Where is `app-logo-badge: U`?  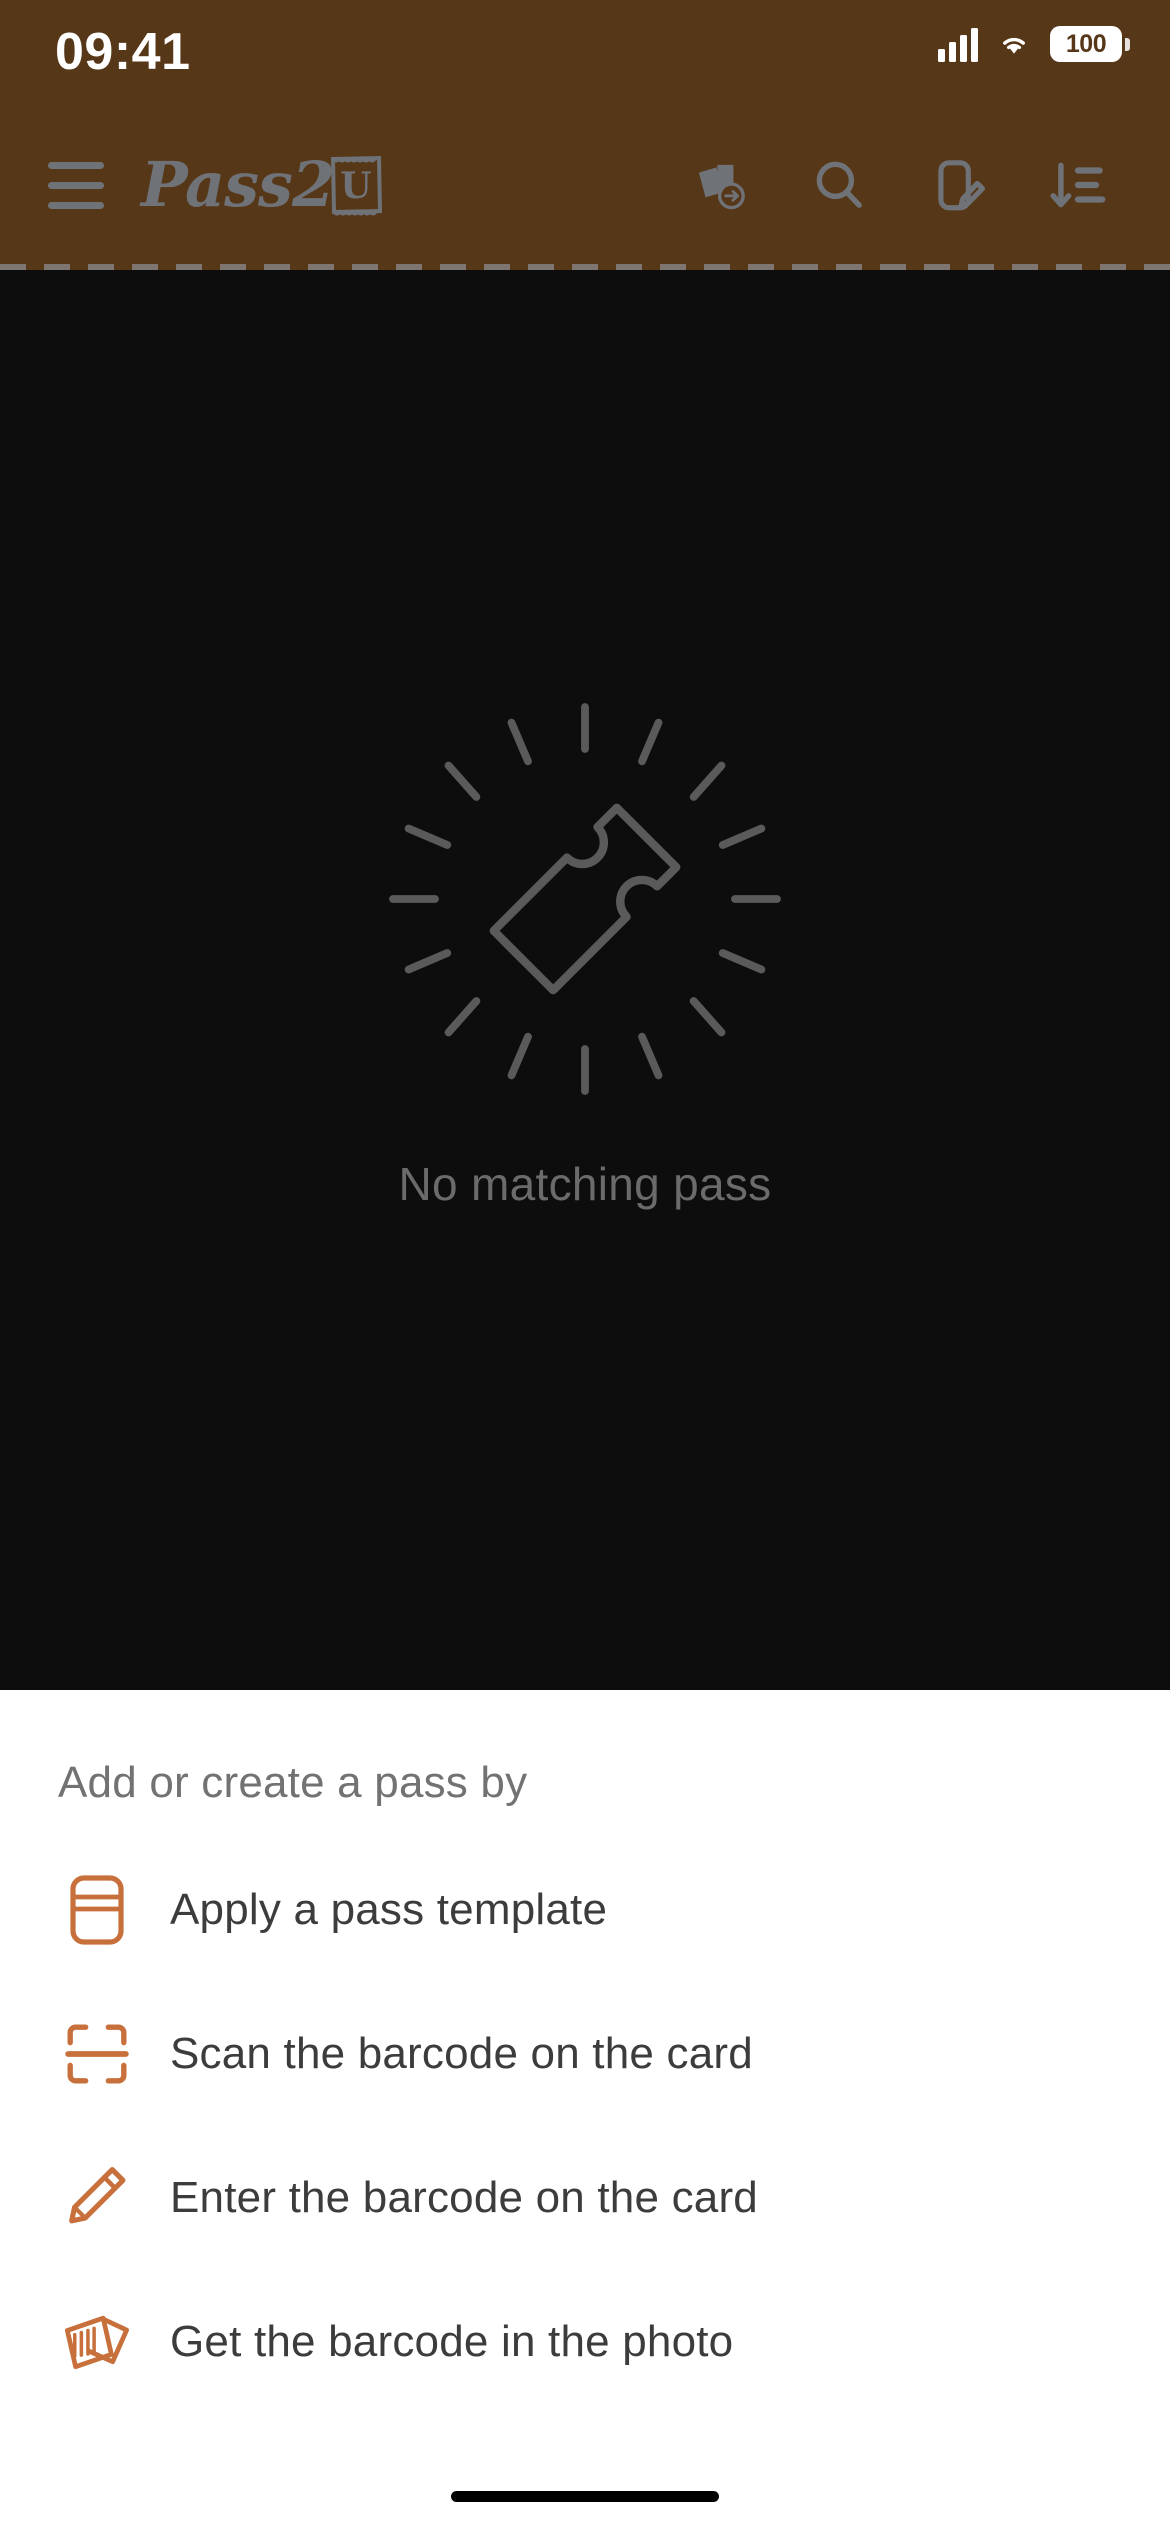 app-logo-badge: U is located at coordinates (356, 185).